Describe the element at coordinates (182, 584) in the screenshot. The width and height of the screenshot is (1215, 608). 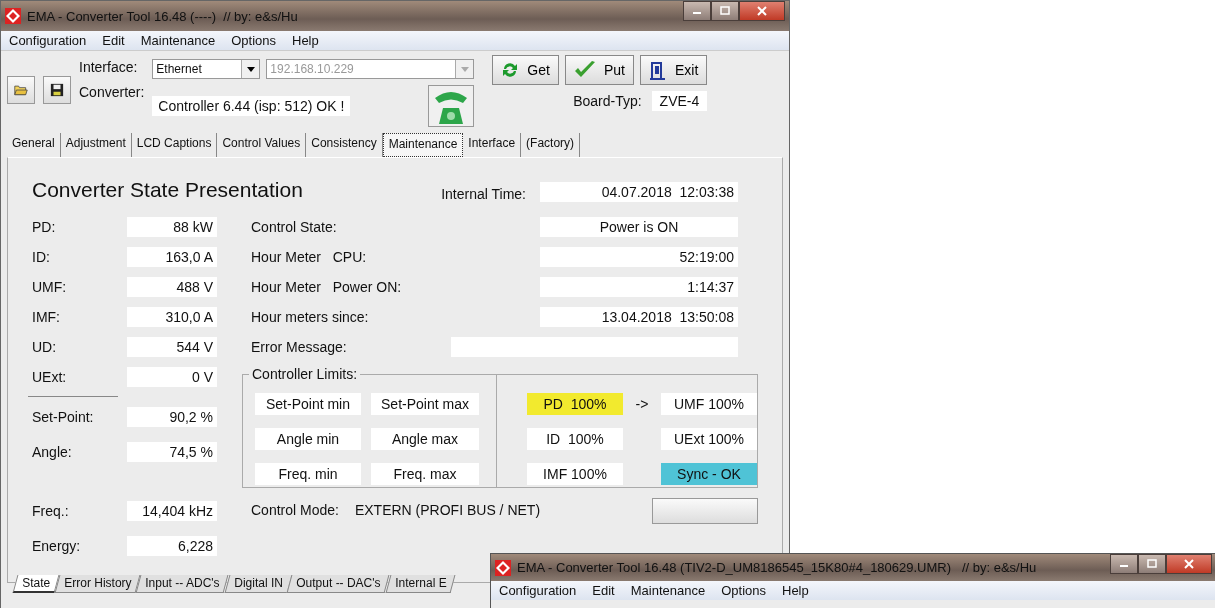
I see `bottom-tab: Input -- ADC's` at that location.